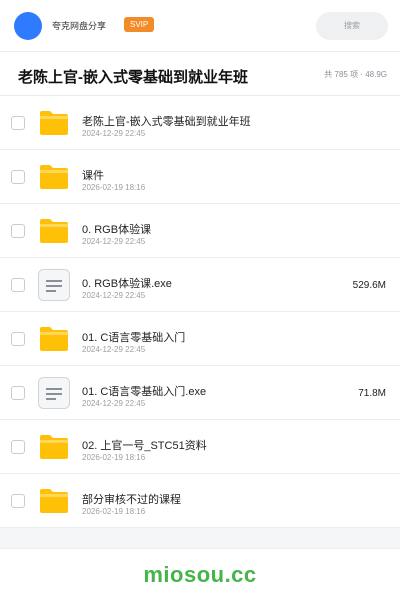 The width and height of the screenshot is (400, 600). I want to click on item-name: 老陈上官-嵌入式零基础到就业年班, so click(166, 122).